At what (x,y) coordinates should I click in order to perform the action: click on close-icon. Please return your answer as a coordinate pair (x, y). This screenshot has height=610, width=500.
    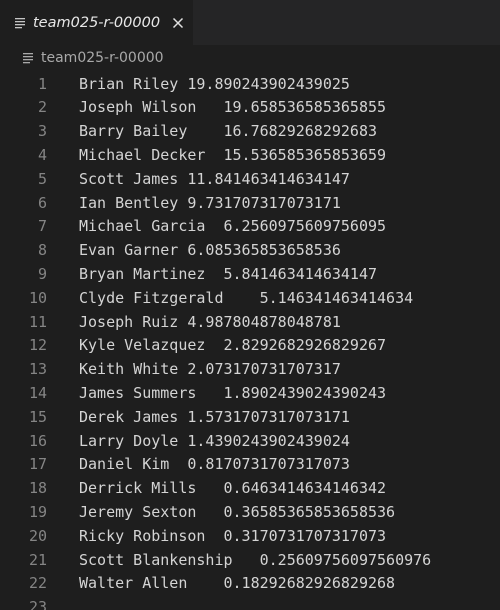
    Looking at the image, I should click on (178, 23).